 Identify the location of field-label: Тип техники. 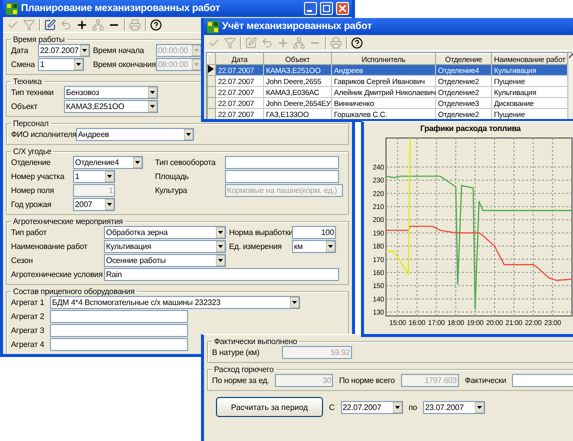
(33, 92).